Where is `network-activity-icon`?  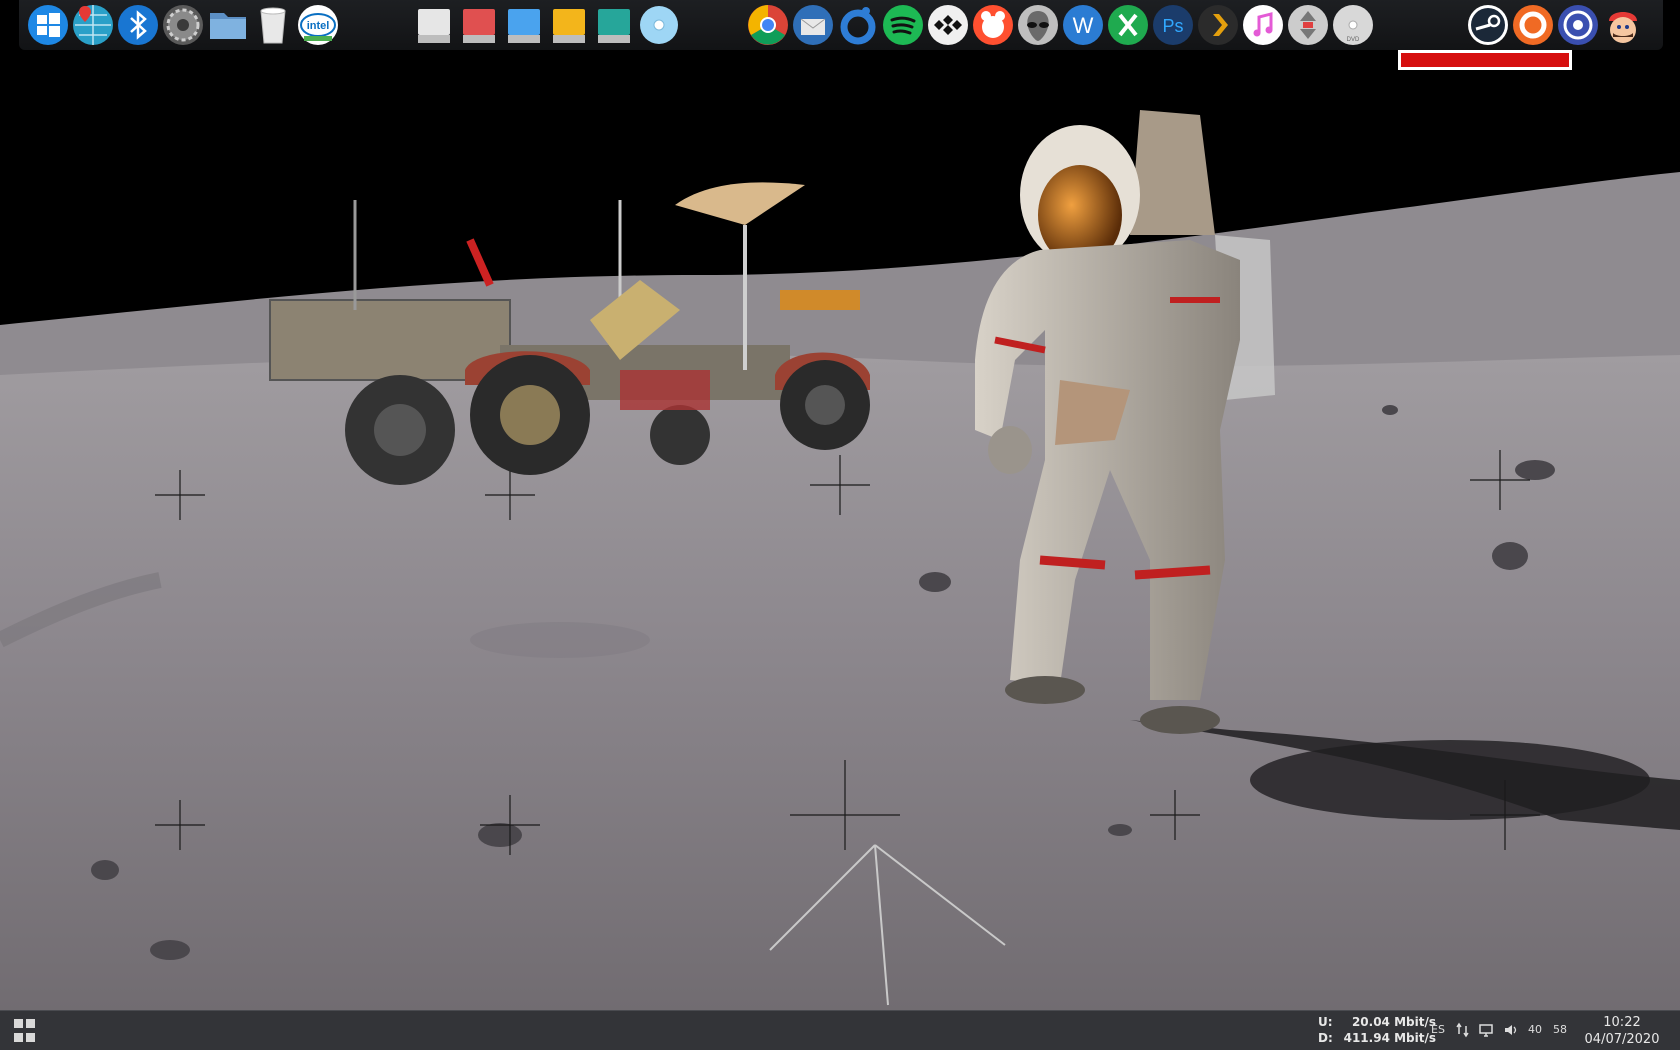 network-activity-icon is located at coordinates (1463, 1030).